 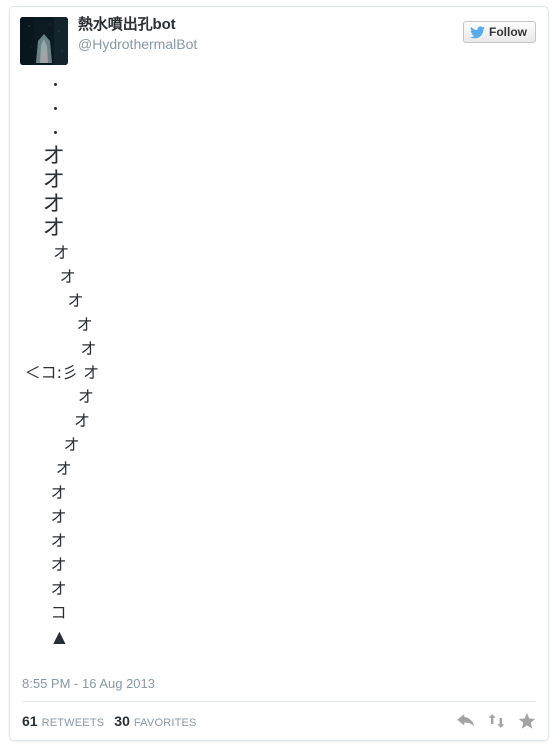 I want to click on user-identity: 熱水噴出孔bot @HydrothermalBot, so click(x=137, y=34).